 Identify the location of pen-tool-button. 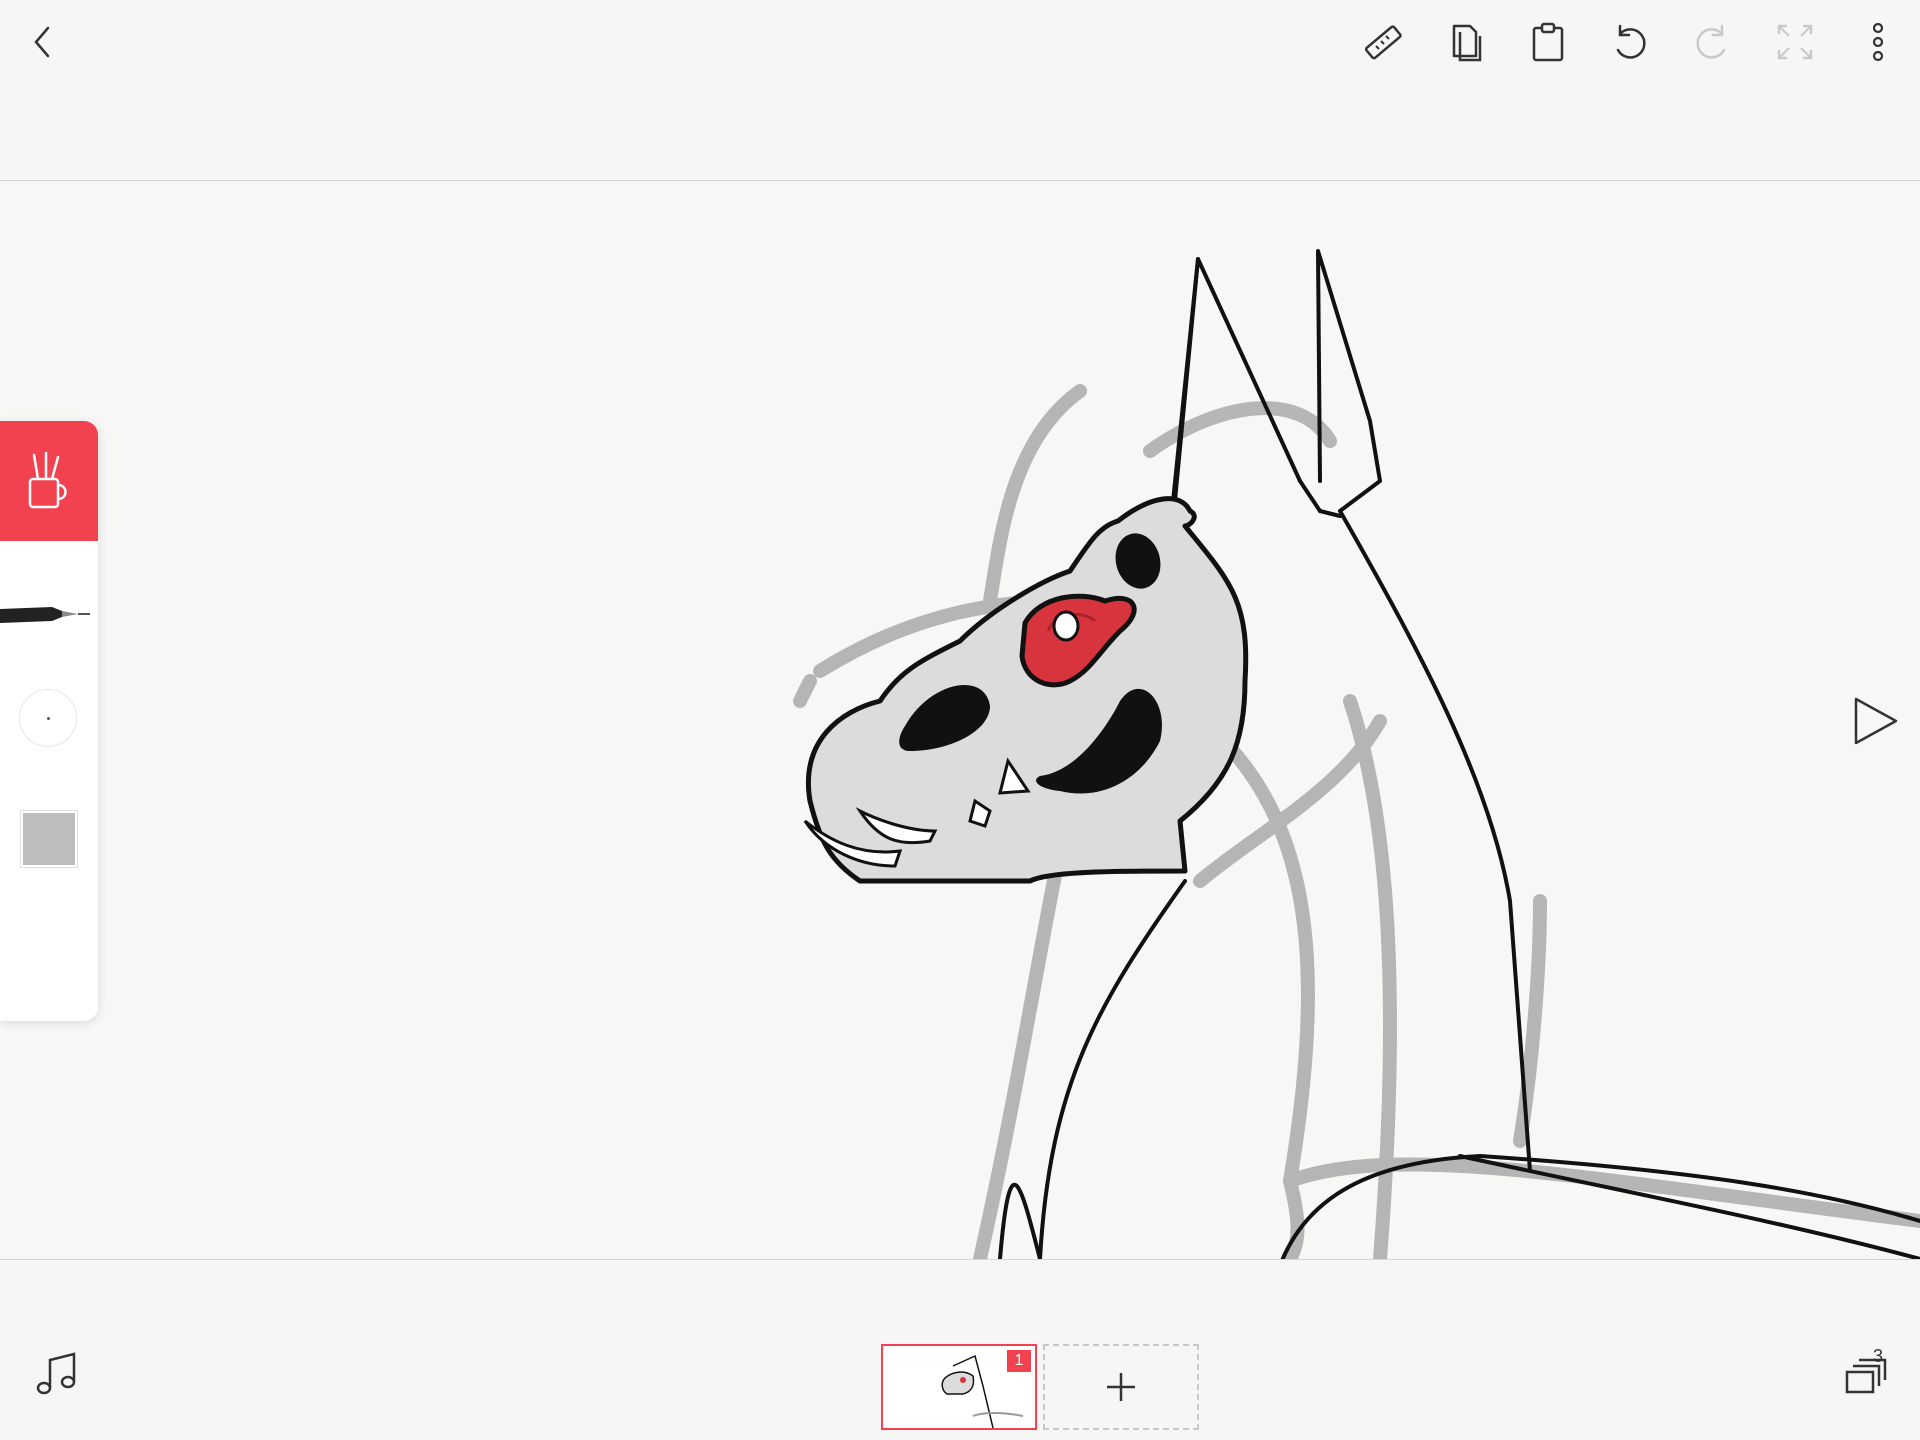
(49, 621).